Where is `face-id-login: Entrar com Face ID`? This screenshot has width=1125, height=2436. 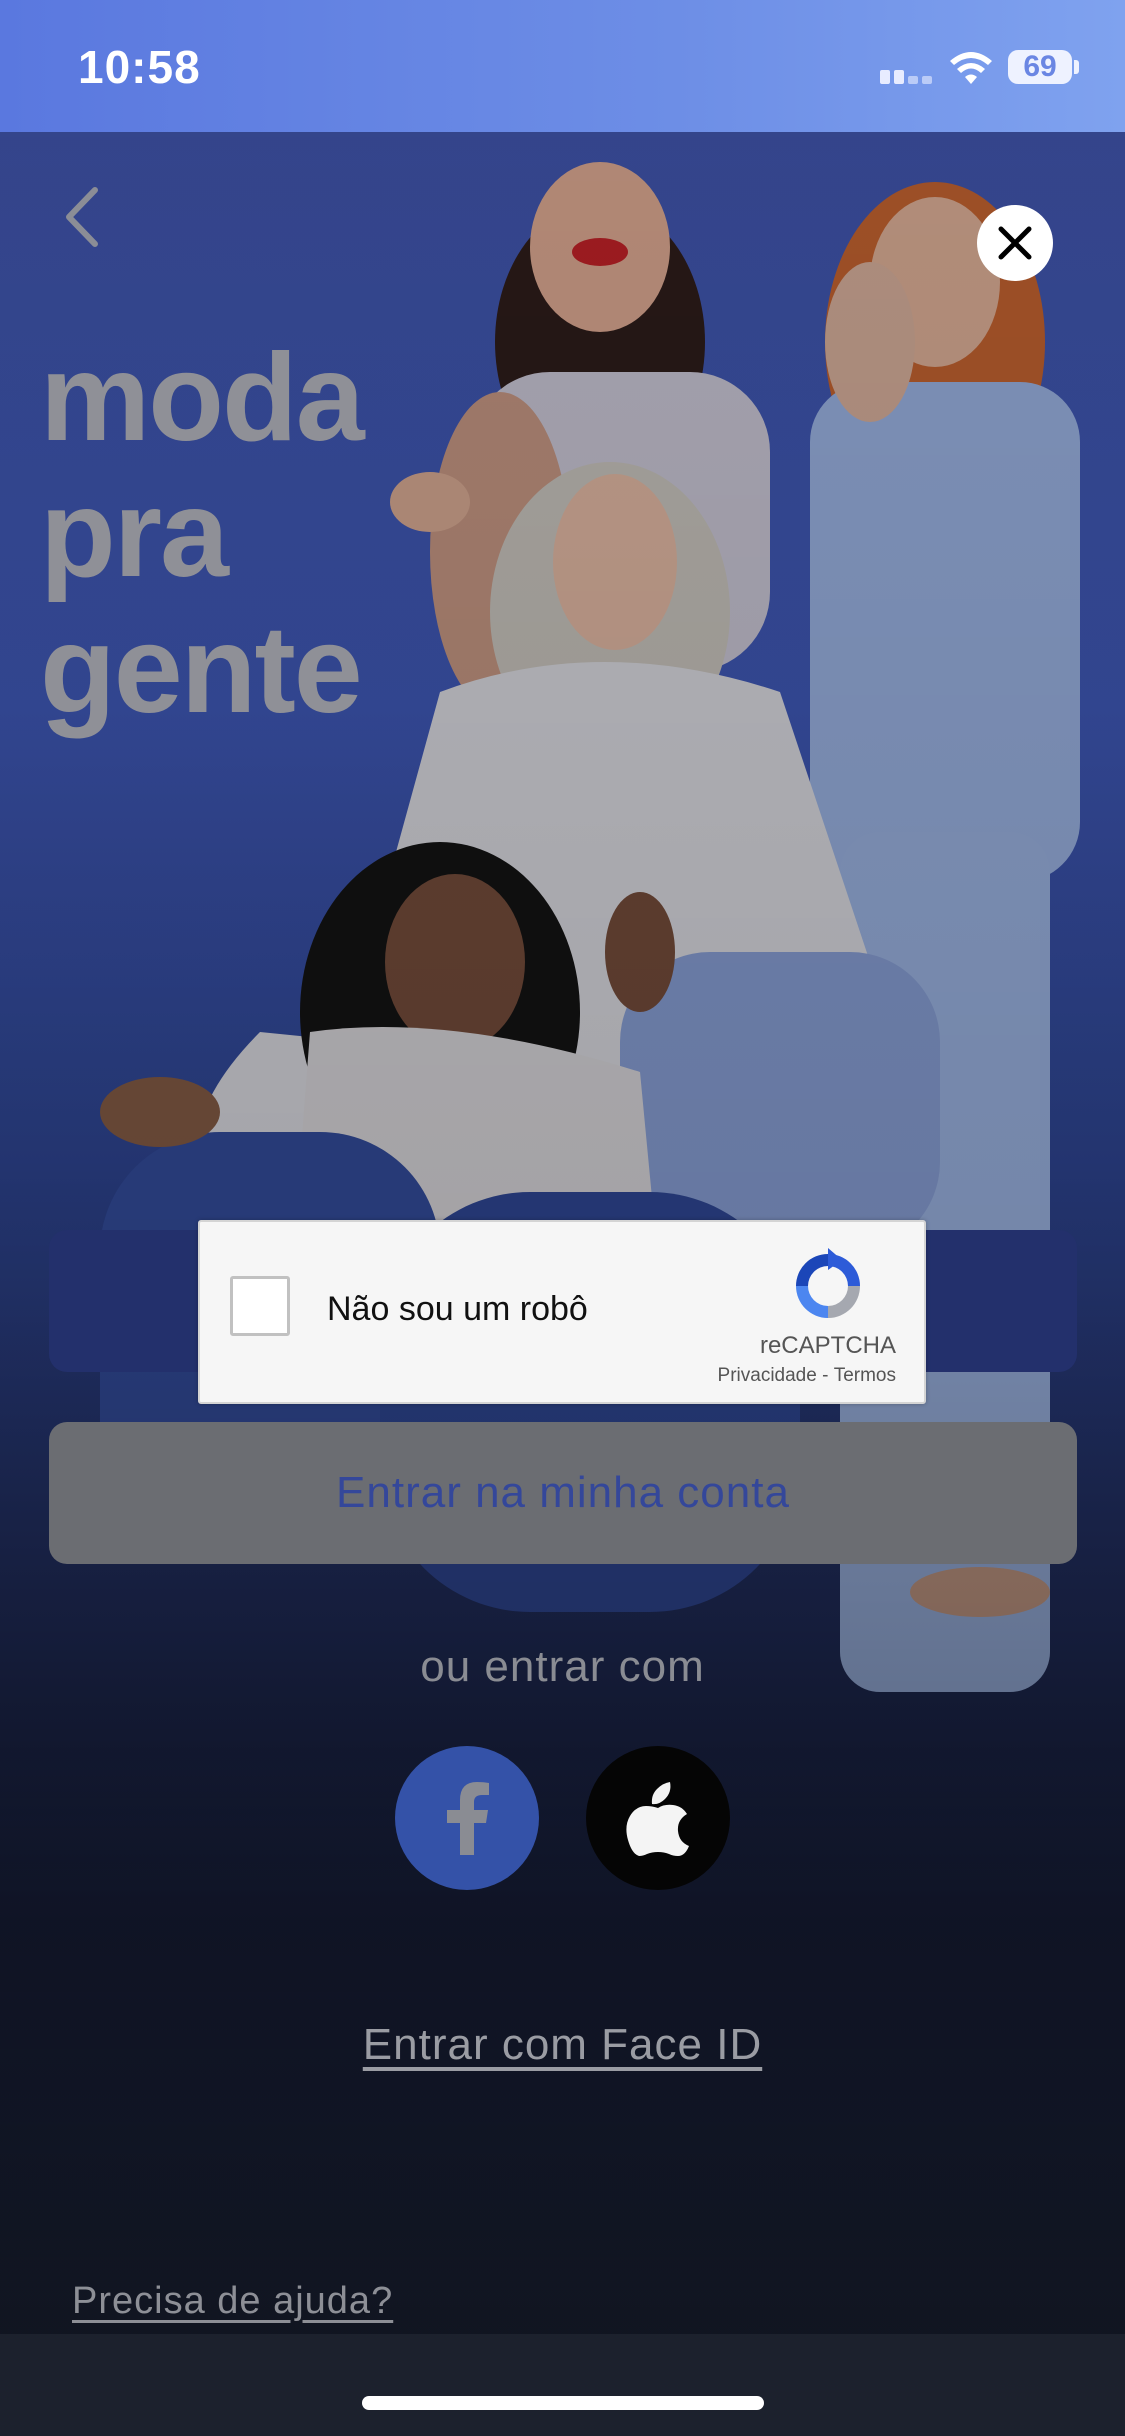 face-id-login: Entrar com Face ID is located at coordinates (562, 2045).